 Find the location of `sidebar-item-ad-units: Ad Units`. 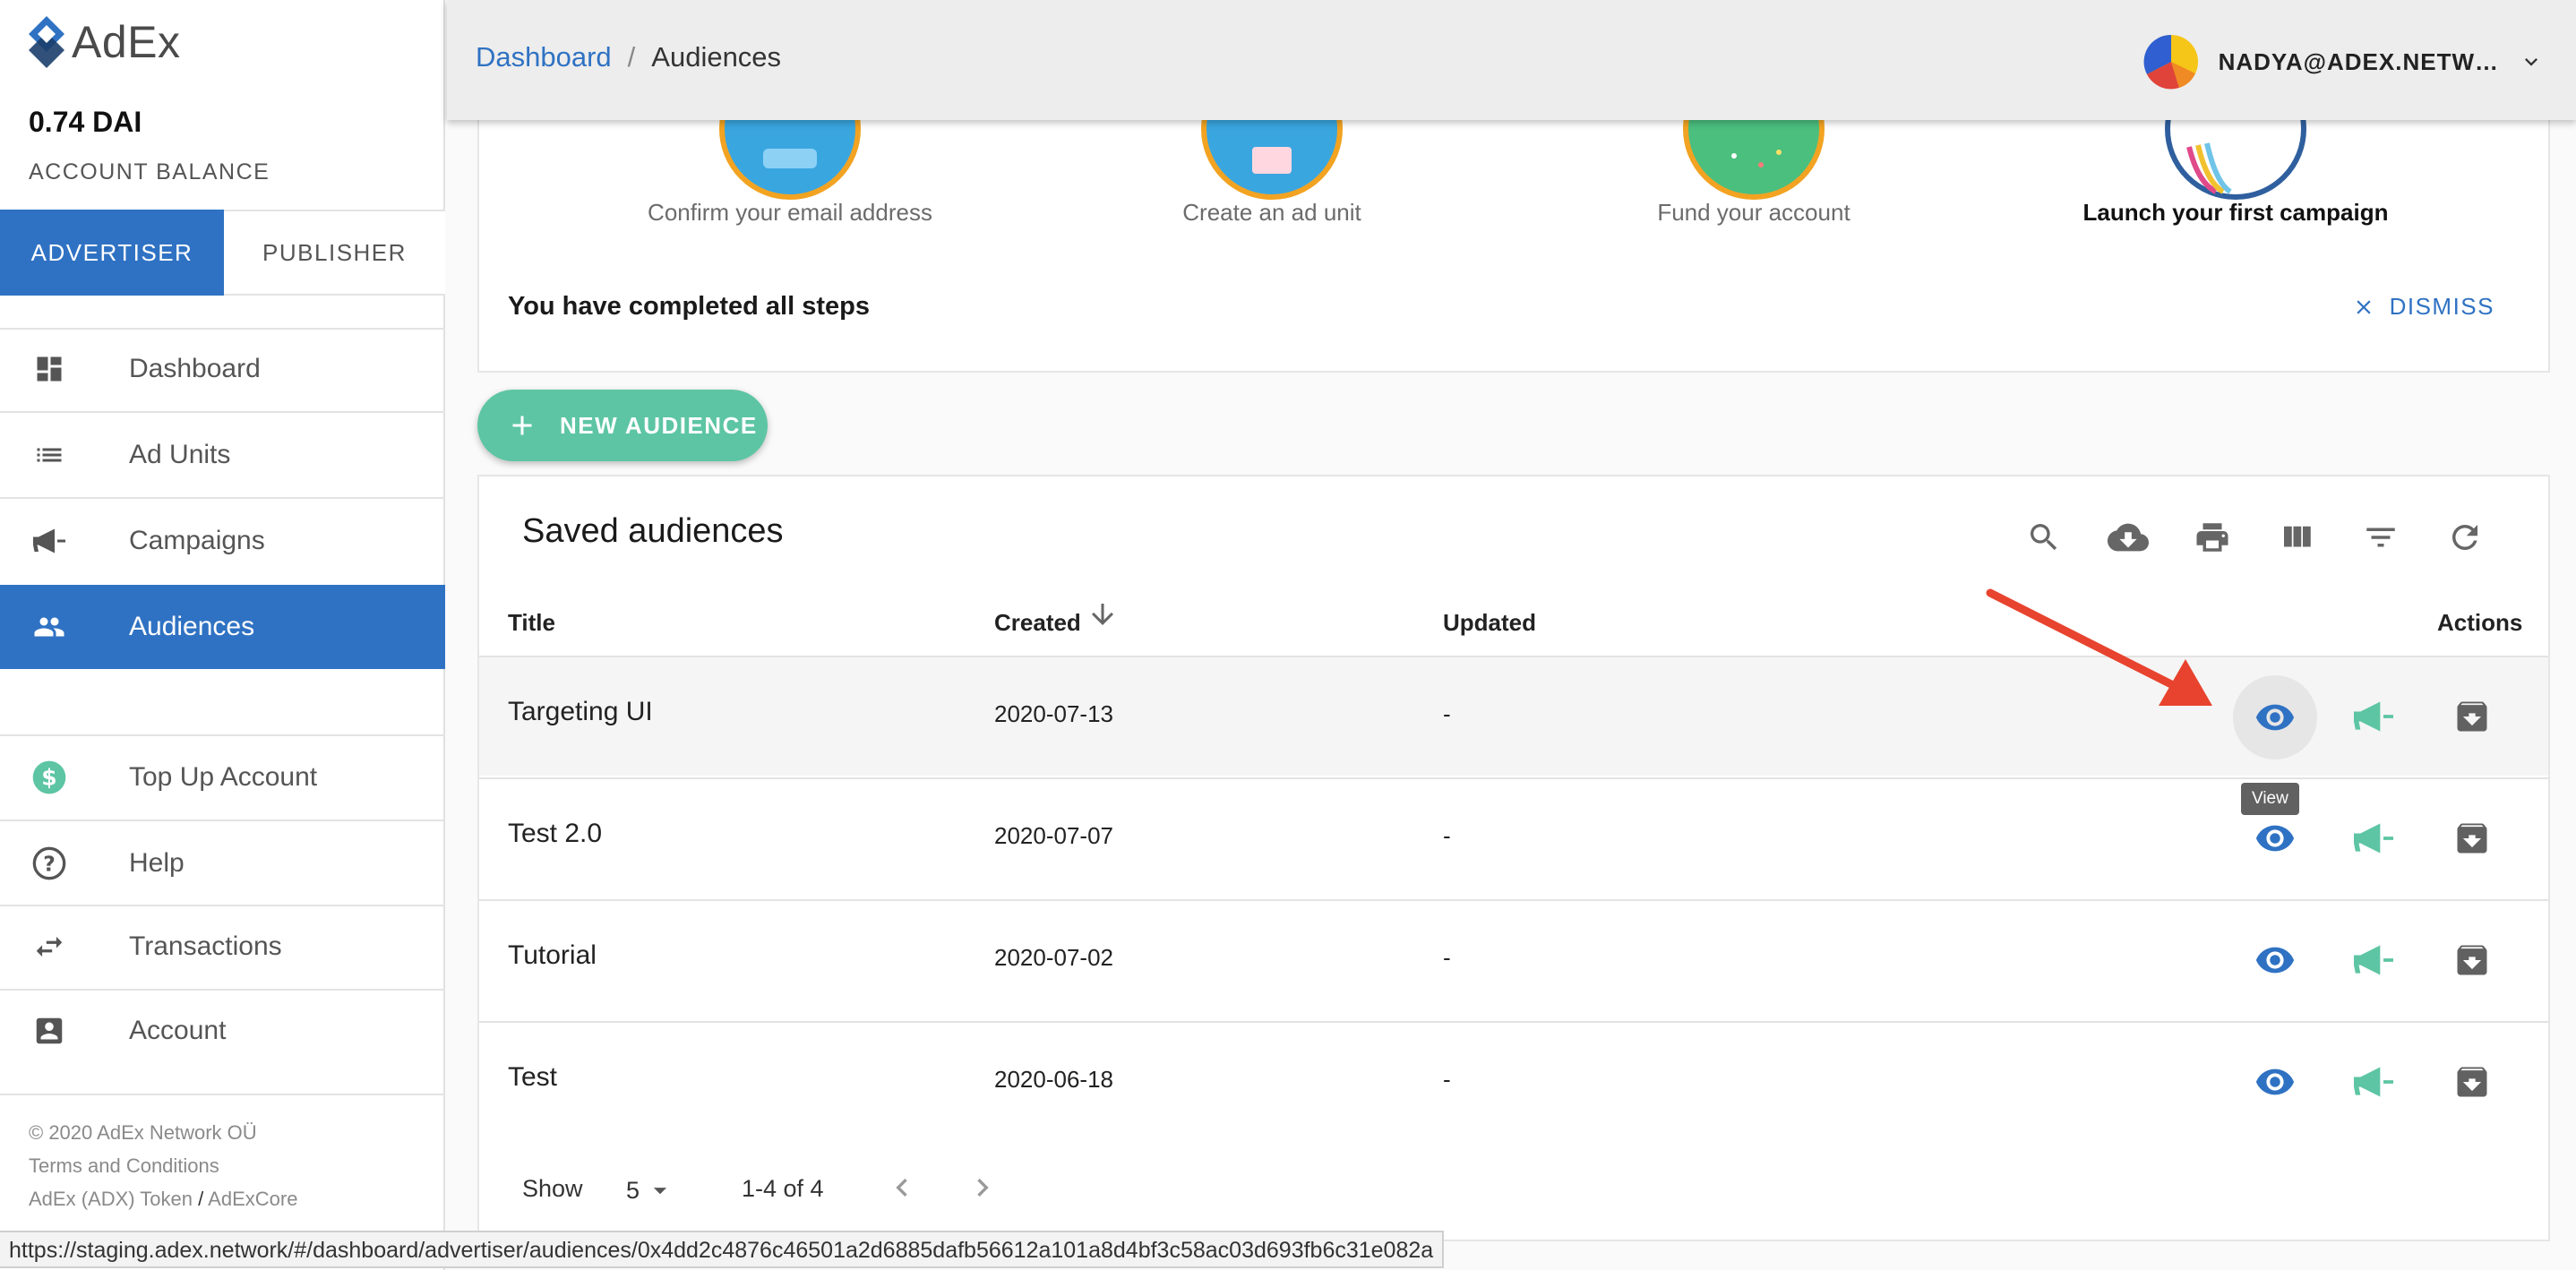

sidebar-item-ad-units: Ad Units is located at coordinates (222, 455).